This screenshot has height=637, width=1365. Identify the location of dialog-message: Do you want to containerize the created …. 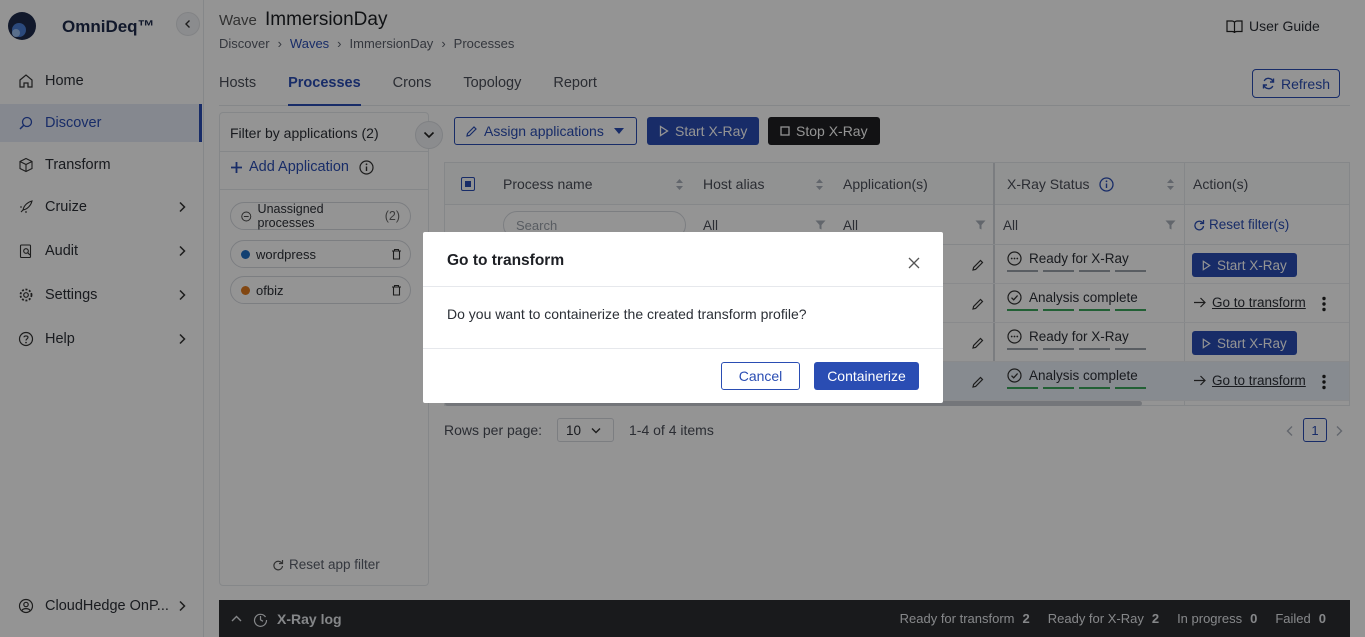
(627, 314).